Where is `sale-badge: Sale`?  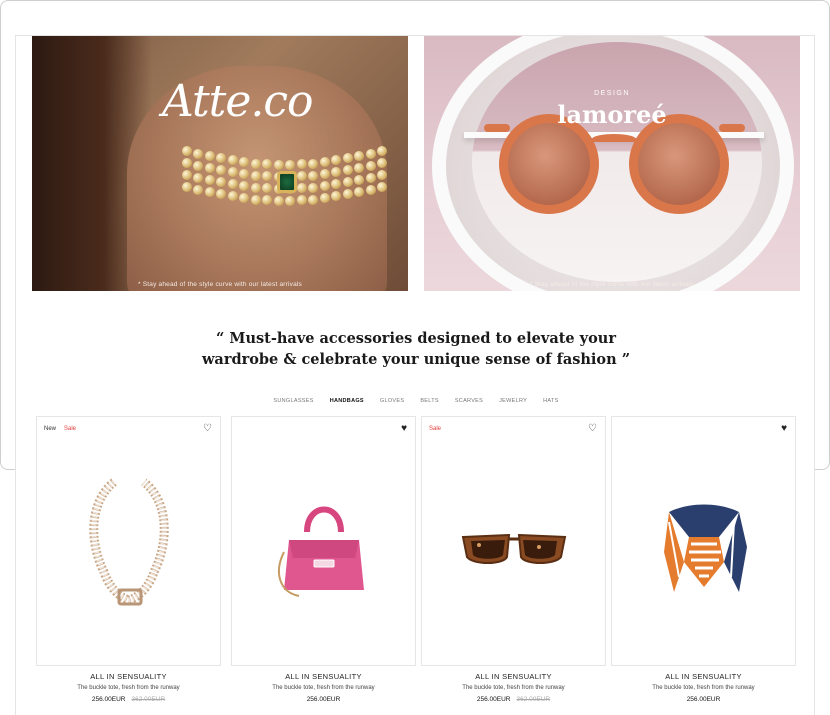
sale-badge: Sale is located at coordinates (435, 429).